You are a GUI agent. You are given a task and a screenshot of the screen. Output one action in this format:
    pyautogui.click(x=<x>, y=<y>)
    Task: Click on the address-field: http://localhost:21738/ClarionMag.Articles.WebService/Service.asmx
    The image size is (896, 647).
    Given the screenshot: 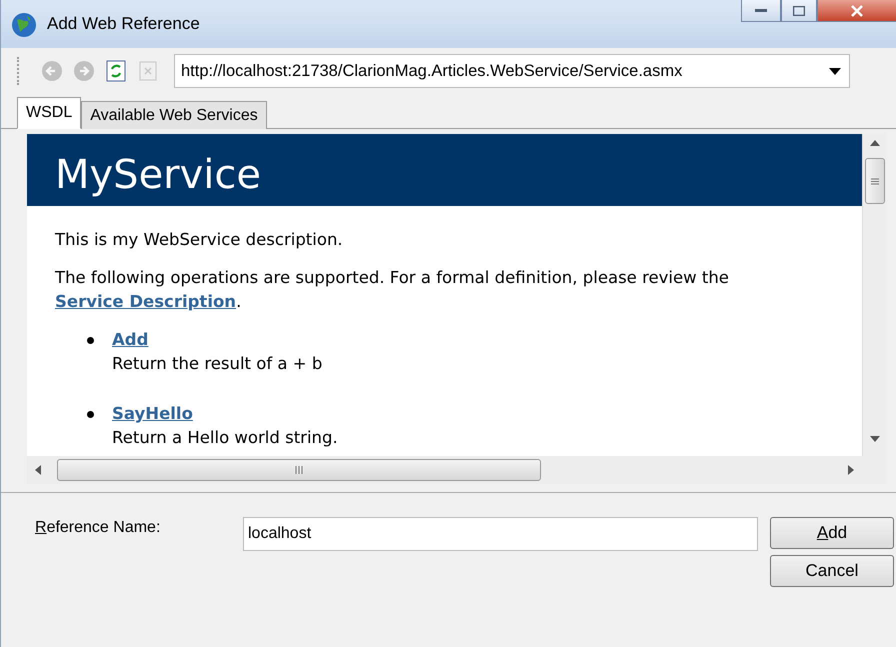 What is the action you would take?
    pyautogui.click(x=512, y=71)
    